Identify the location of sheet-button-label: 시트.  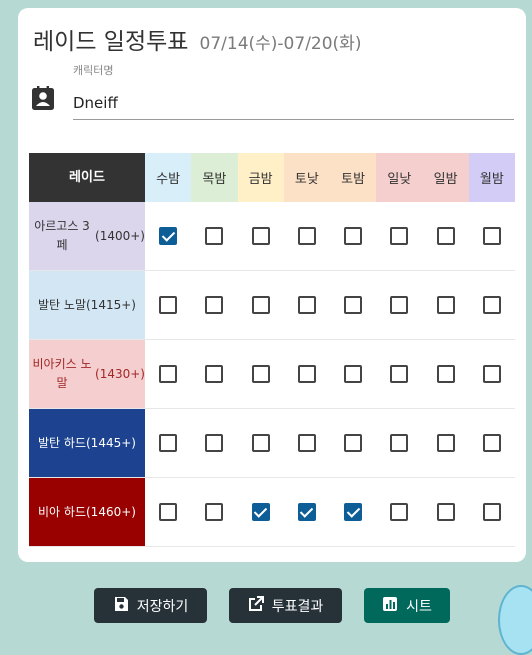
(419, 606).